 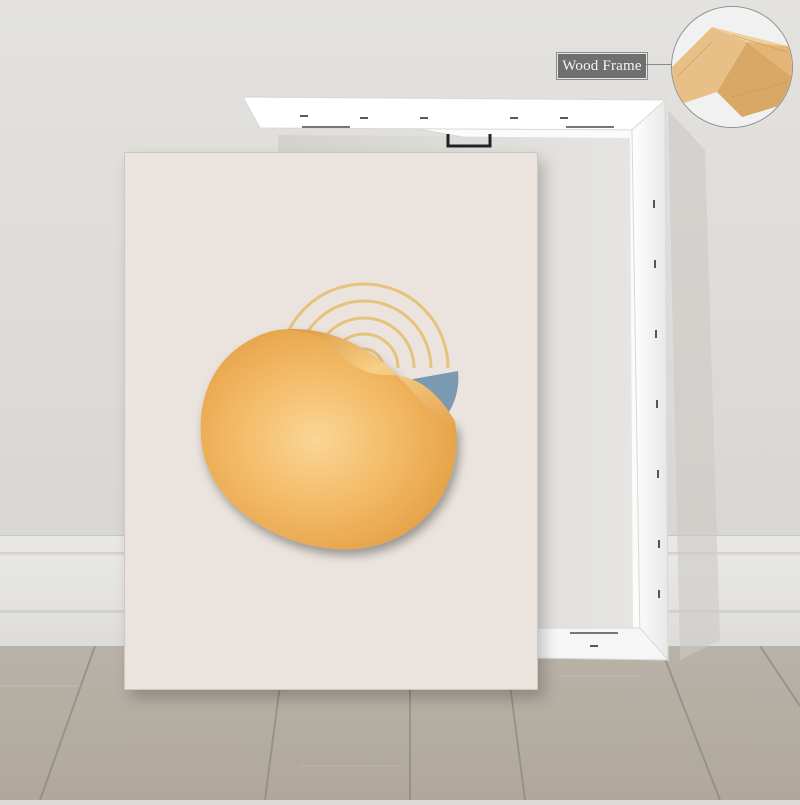 I want to click on wood-frame-corner-image, so click(x=732, y=67).